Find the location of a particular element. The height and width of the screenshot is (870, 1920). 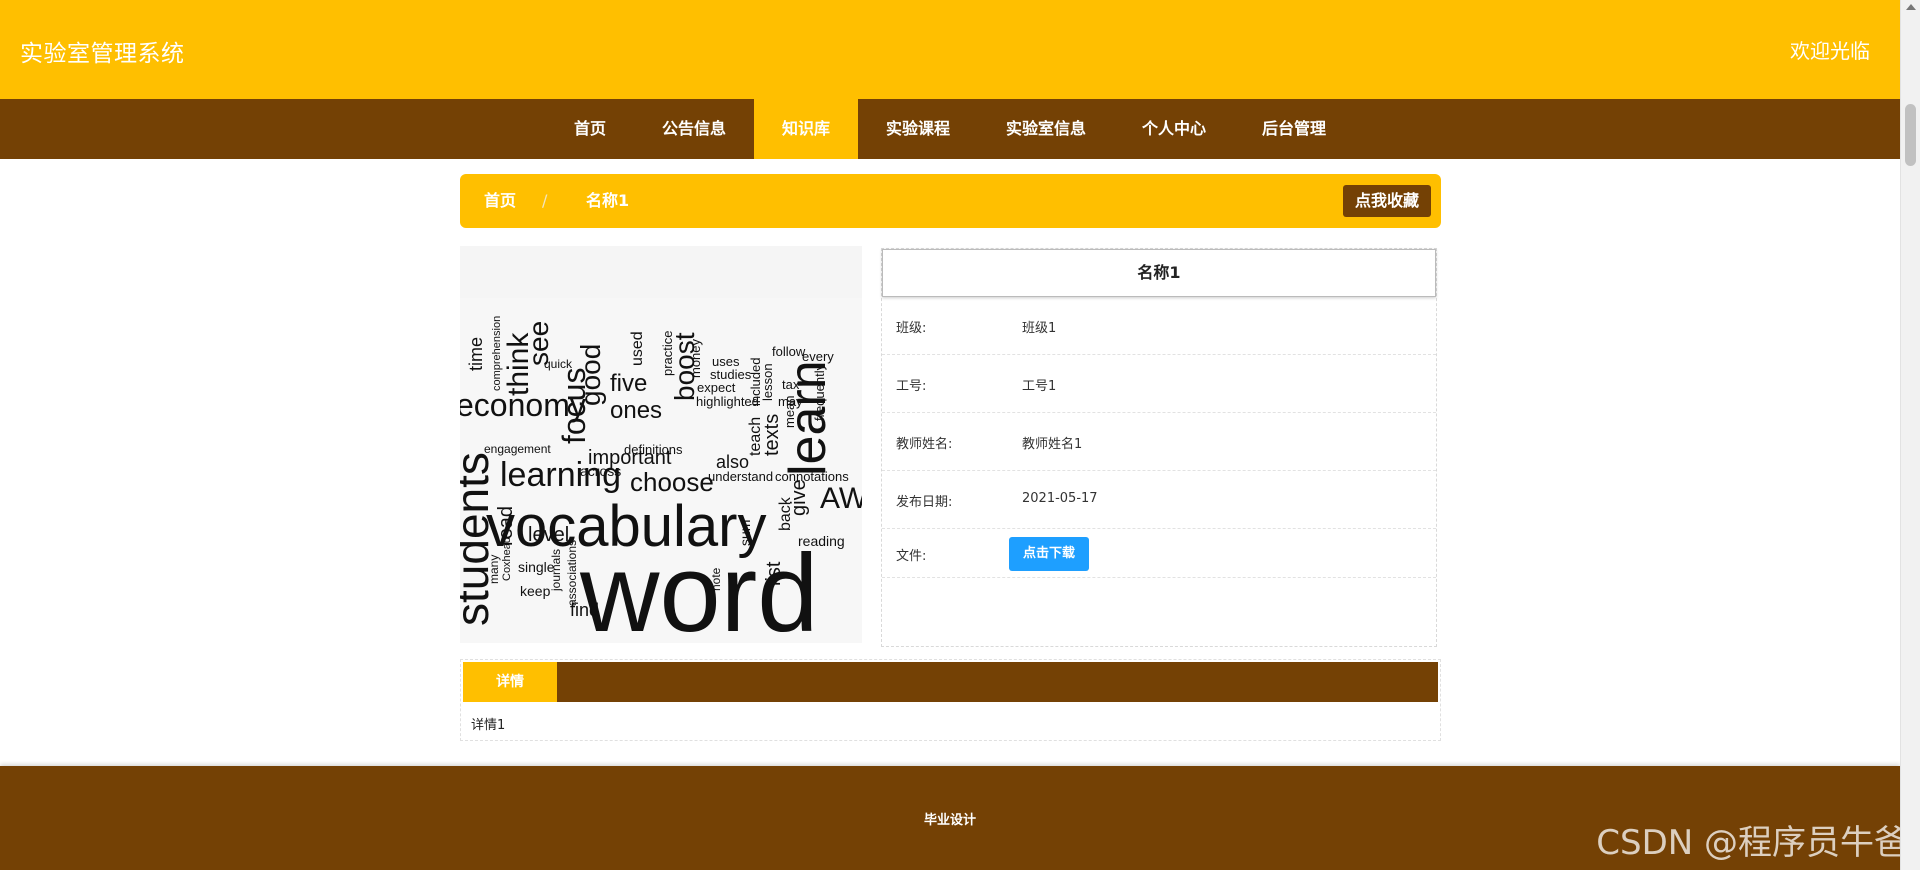

word-cloud-word: choose is located at coordinates (672, 482).